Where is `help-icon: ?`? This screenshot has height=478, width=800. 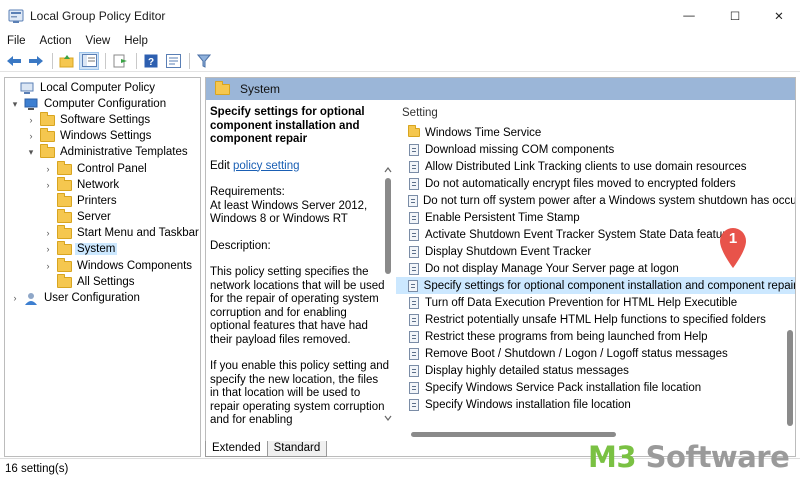 help-icon: ? is located at coordinates (151, 61).